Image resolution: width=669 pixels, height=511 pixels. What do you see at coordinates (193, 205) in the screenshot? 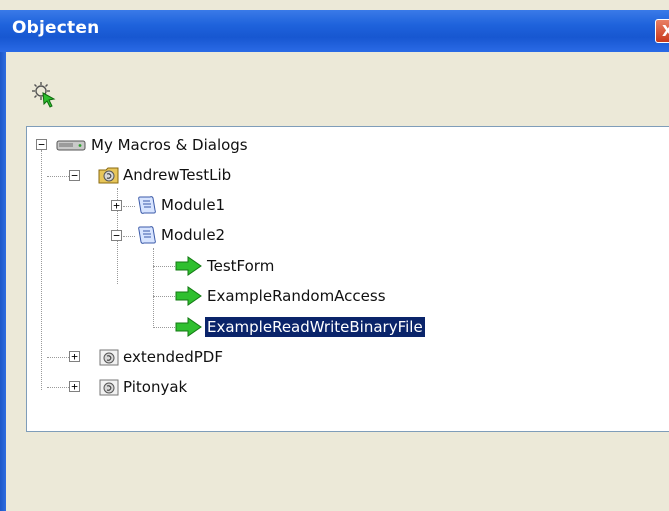
I see `tree-item-label: Module1` at bounding box center [193, 205].